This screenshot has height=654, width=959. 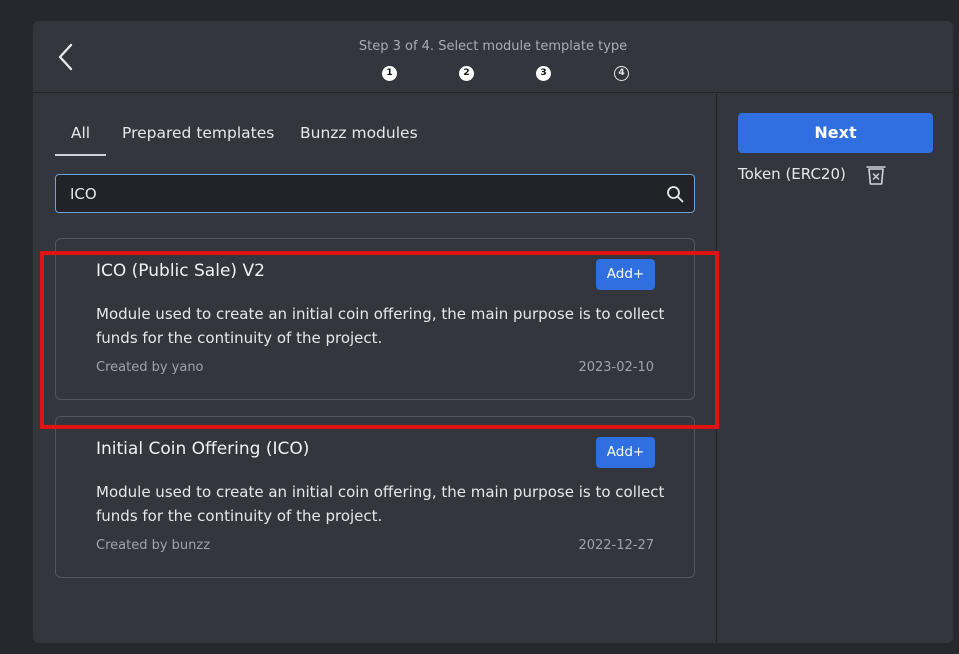 I want to click on card-title: Initial Coin Offering (ICO), so click(x=203, y=449).